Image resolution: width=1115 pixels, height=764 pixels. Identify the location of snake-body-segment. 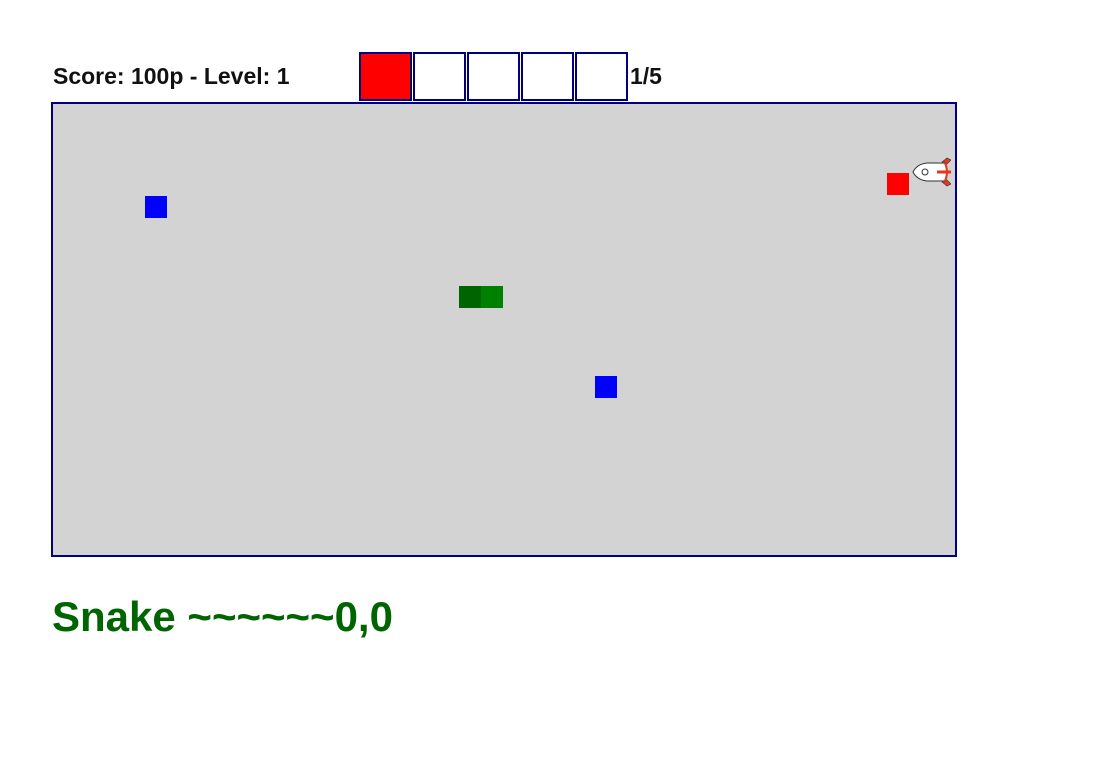
(492, 297).